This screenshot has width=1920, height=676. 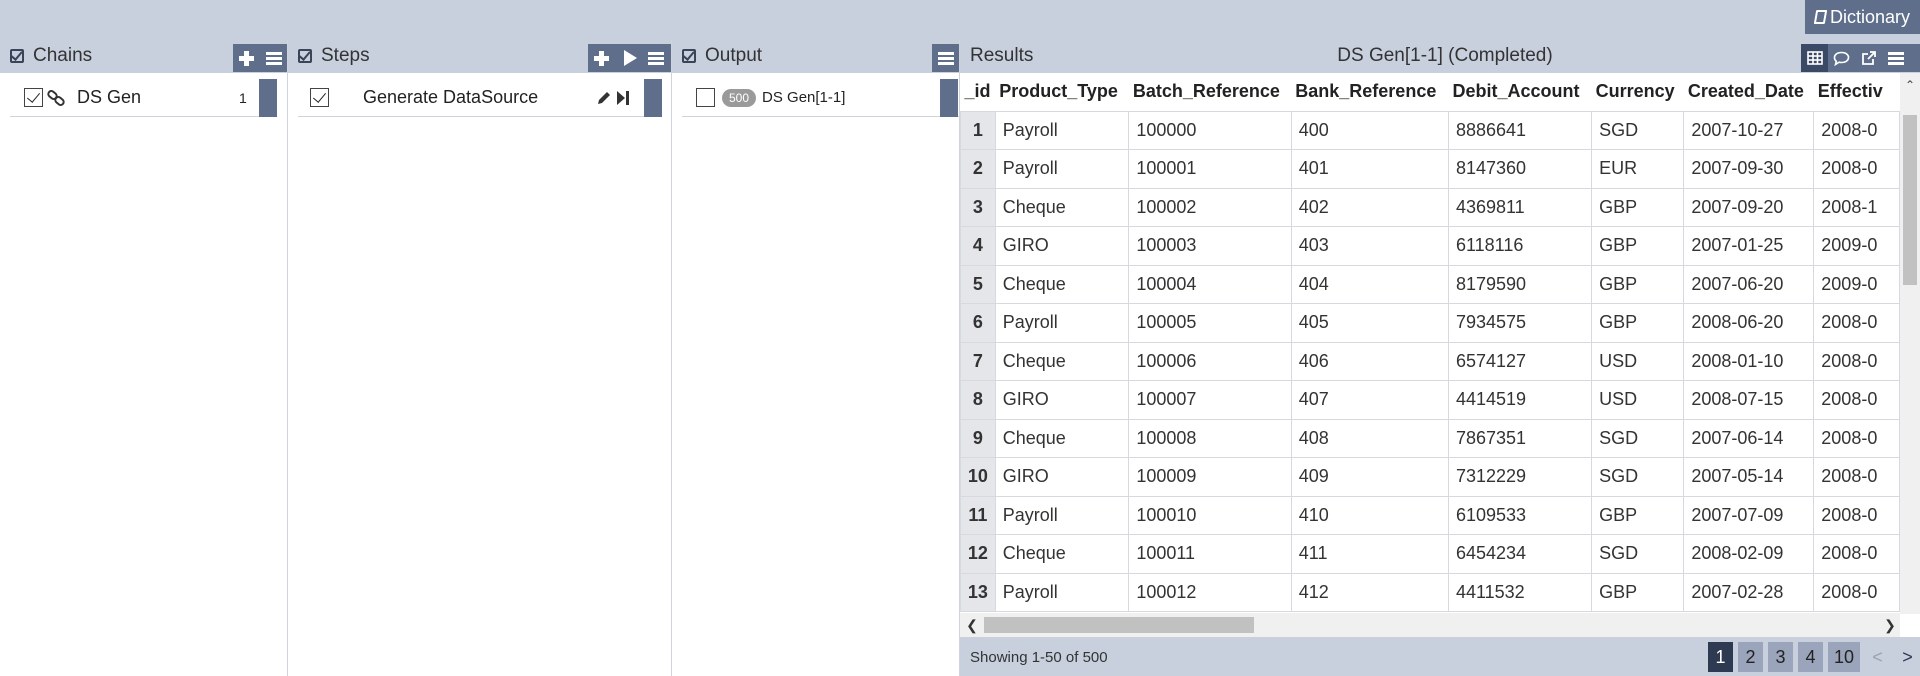 What do you see at coordinates (978, 323) in the screenshot?
I see `cell-id: 6` at bounding box center [978, 323].